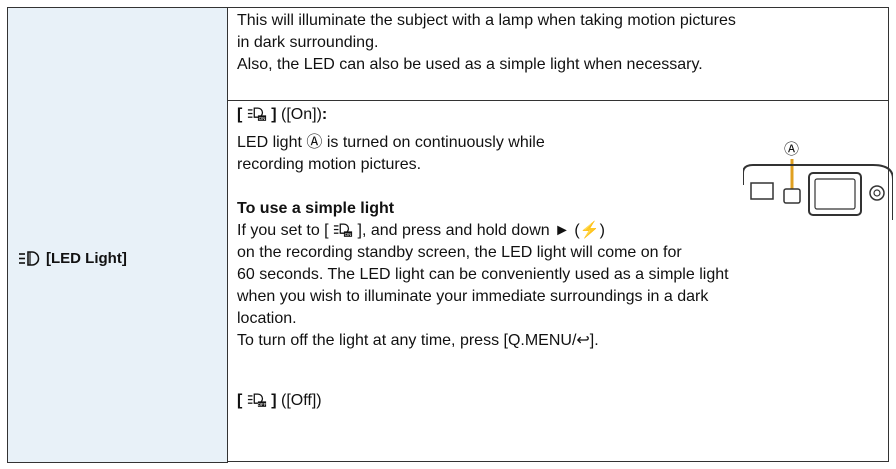 The width and height of the screenshot is (896, 469). I want to click on sl-text-a: If you set to [, so click(283, 230).